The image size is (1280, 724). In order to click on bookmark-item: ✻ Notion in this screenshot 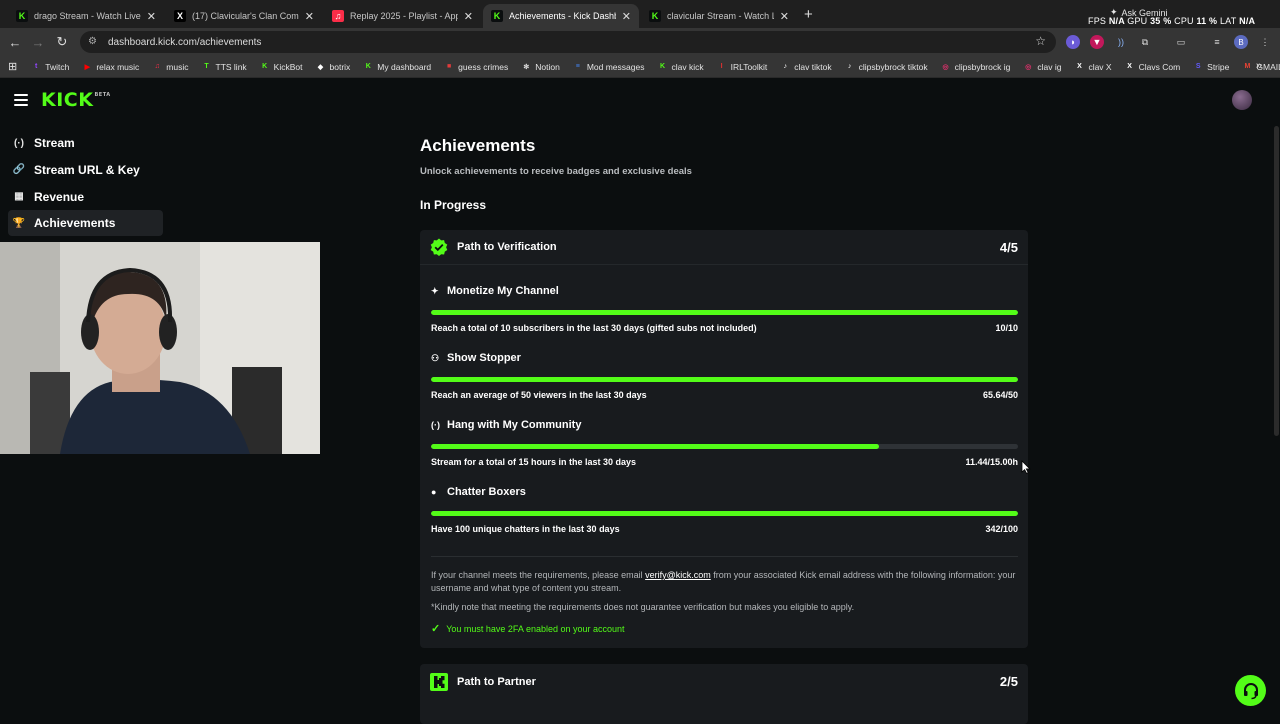, I will do `click(540, 67)`.